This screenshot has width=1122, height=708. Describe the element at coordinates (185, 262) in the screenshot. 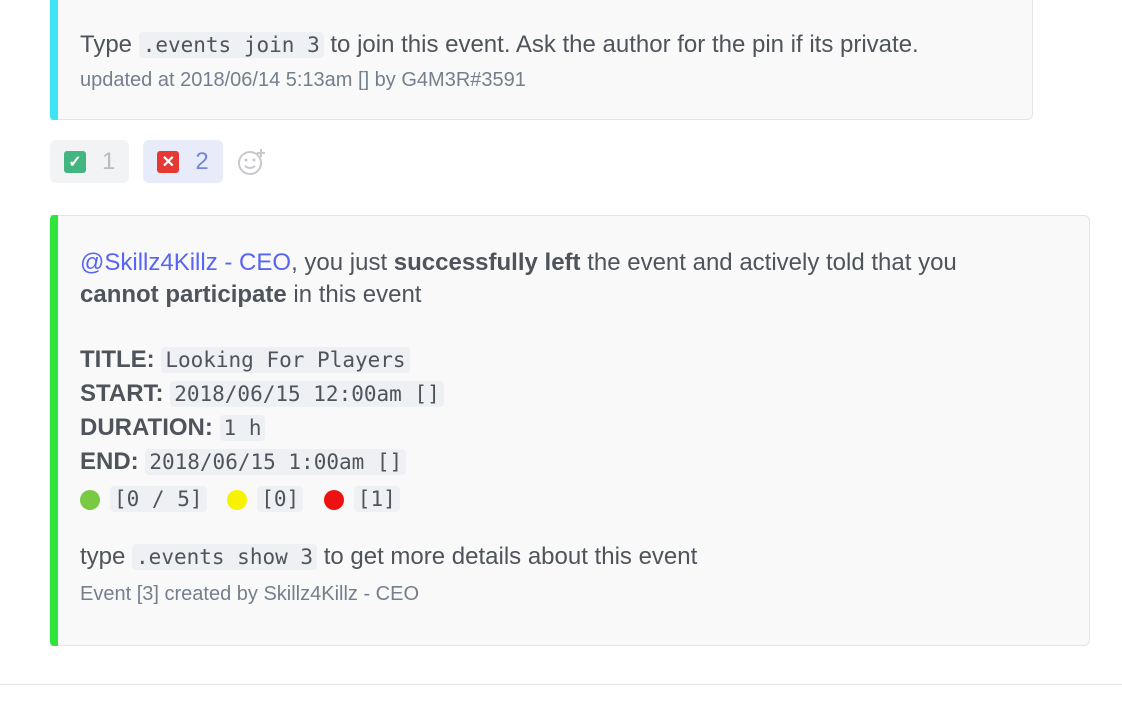

I see `user-mention: @Skillz4Killz - CEO` at that location.